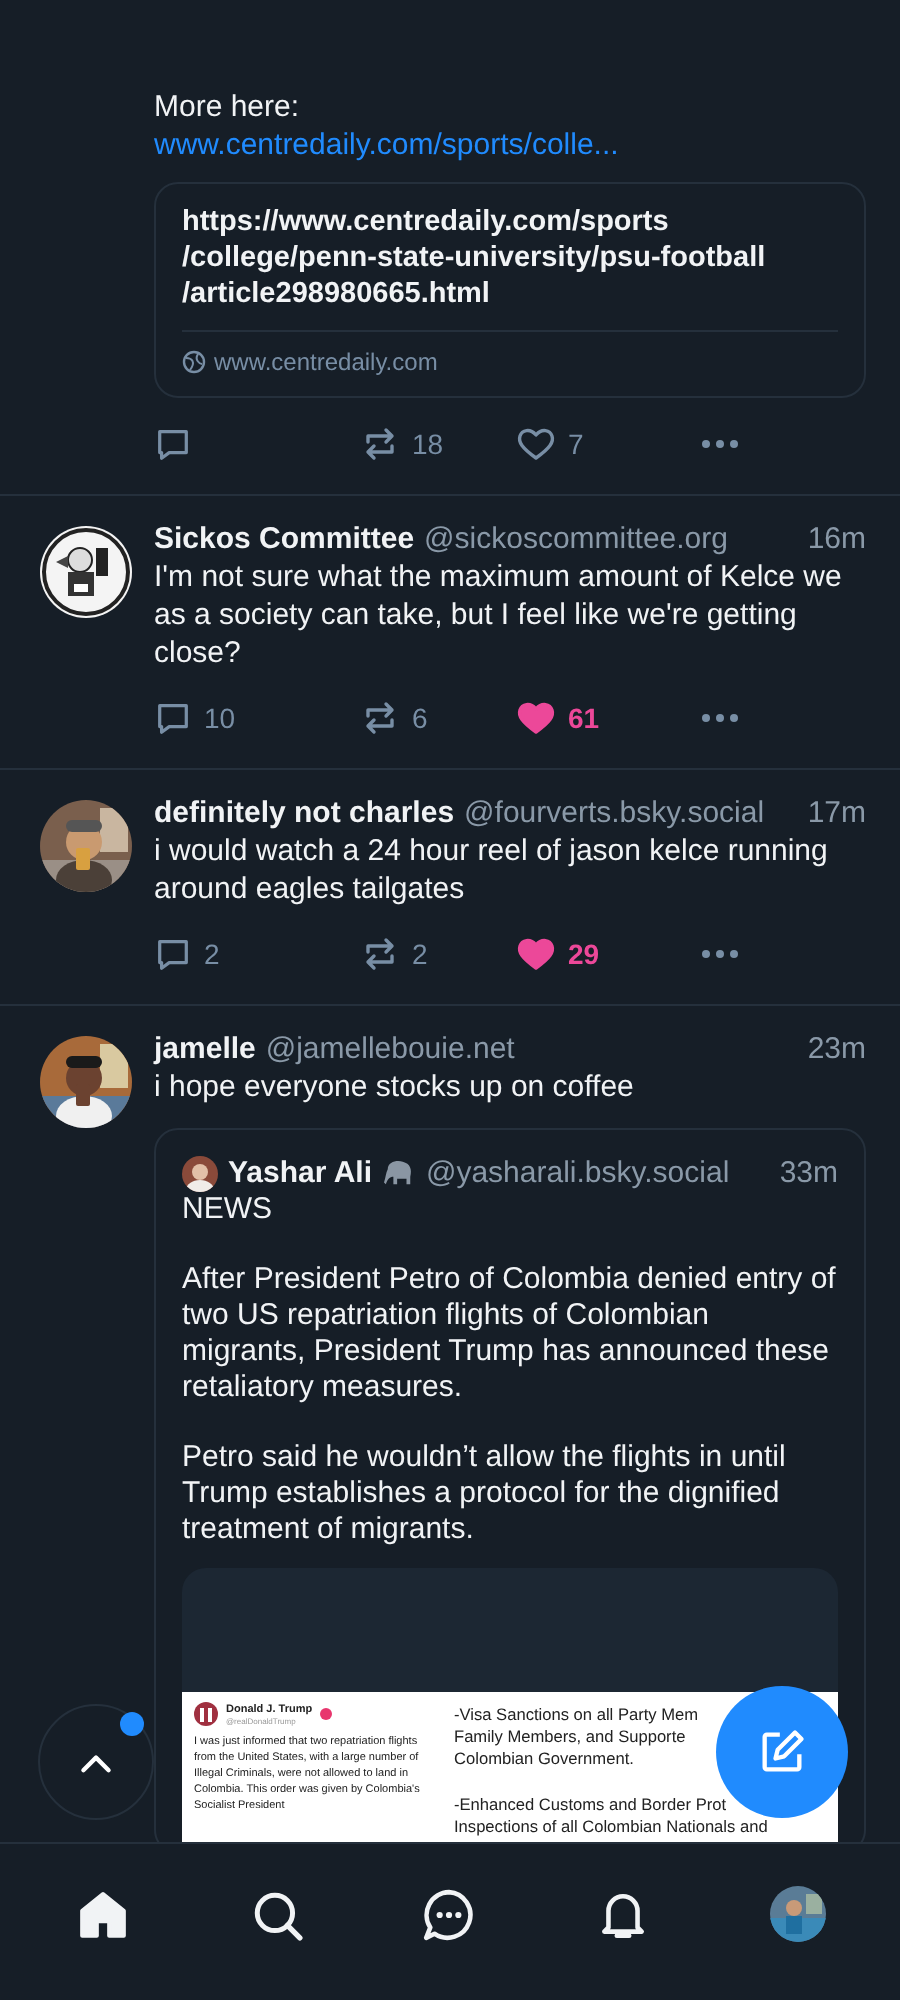  I want to click on post-time: 33m, so click(808, 1173).